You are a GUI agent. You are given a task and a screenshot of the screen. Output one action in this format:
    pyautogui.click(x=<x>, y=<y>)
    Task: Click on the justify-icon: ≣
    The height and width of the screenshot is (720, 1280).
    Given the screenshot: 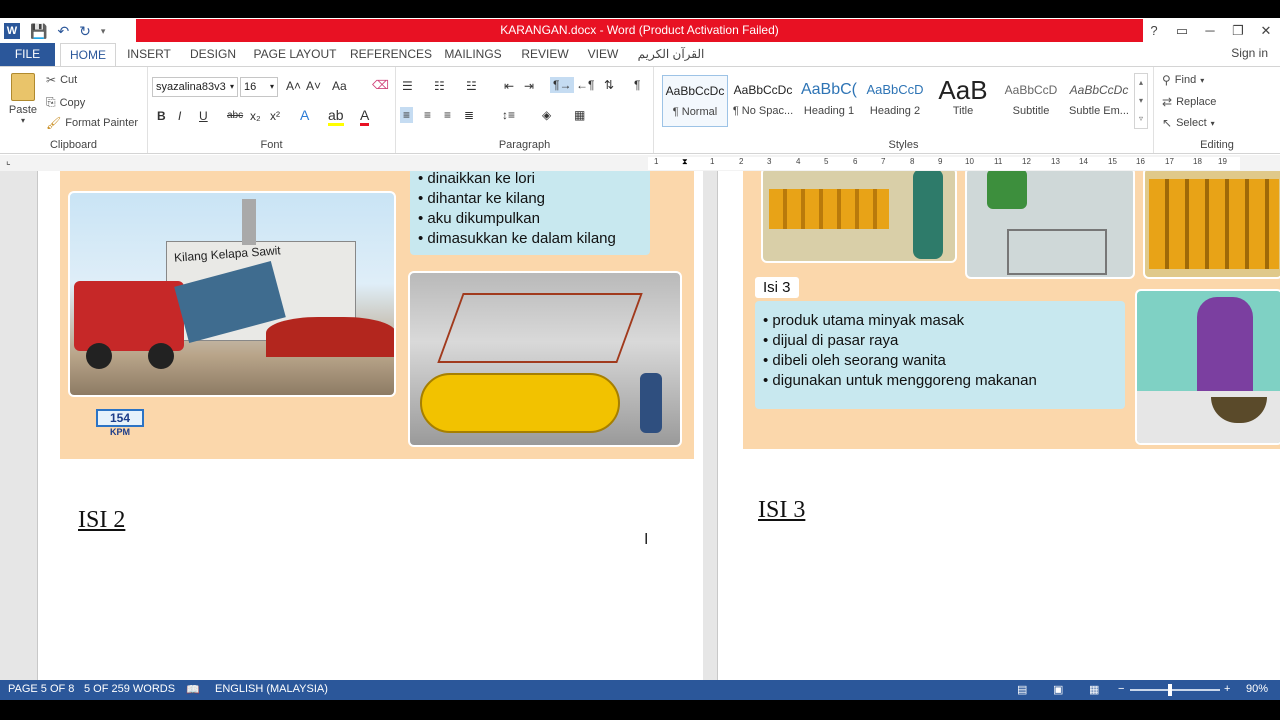 What is the action you would take?
    pyautogui.click(x=469, y=115)
    